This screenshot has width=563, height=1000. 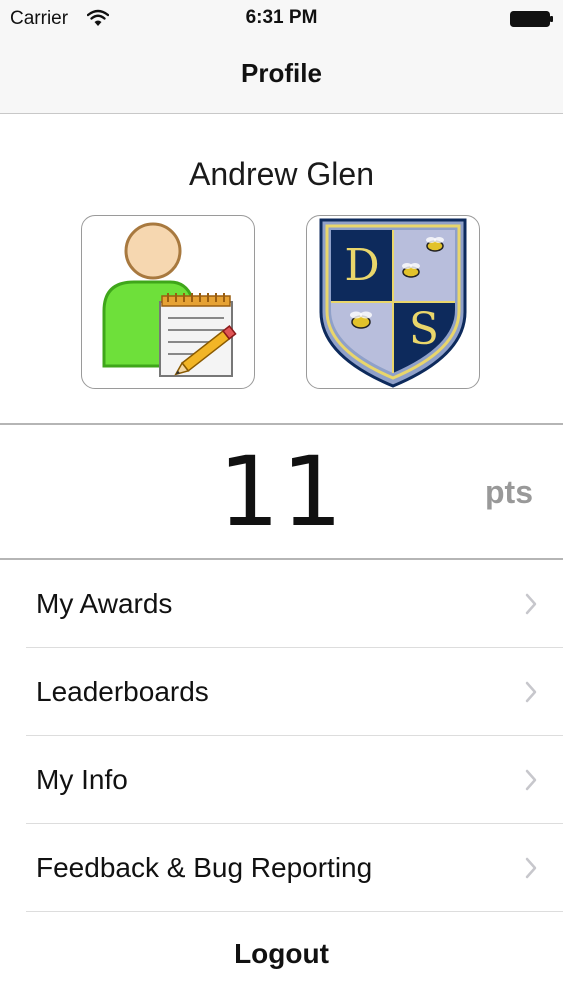 I want to click on menu-item-label: My Info, so click(x=82, y=779).